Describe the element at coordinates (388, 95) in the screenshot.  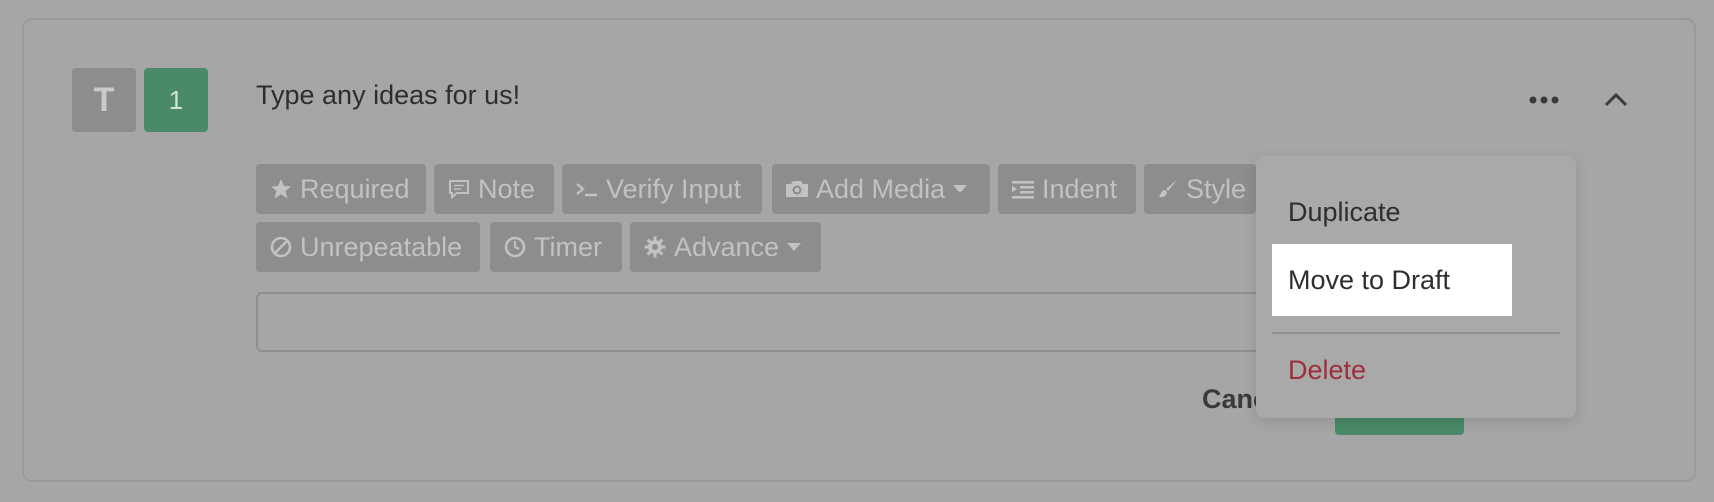
I see `question-title: Type any ideas for us!` at that location.